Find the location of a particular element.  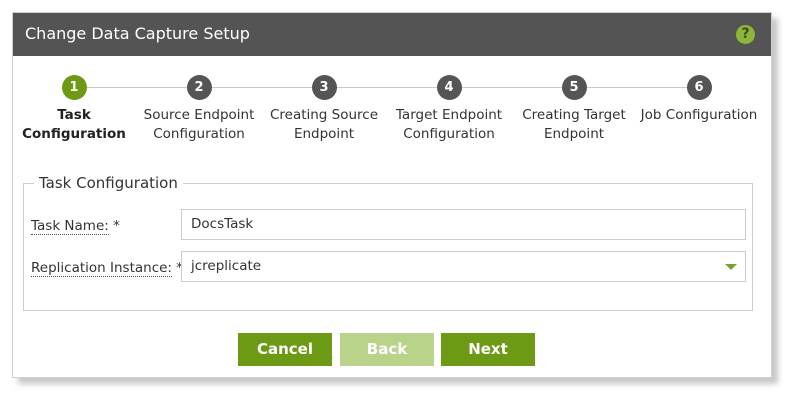

step-creating-target-endpoint: 5 Creating Target Endpoint is located at coordinates (574, 109).